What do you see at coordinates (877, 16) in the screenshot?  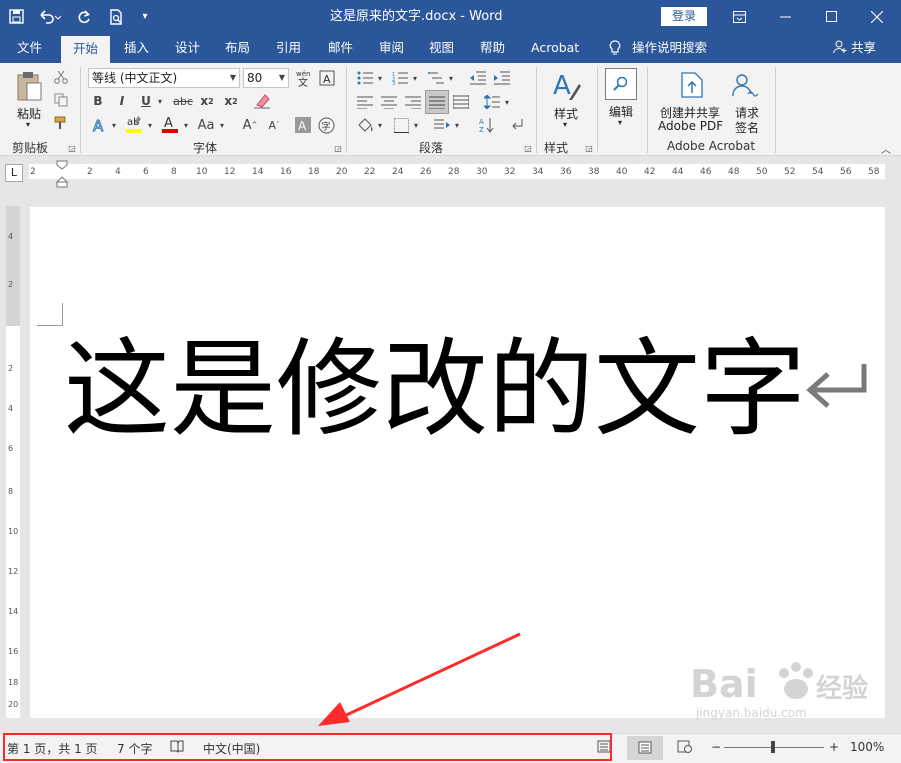 I see `close-icon` at bounding box center [877, 16].